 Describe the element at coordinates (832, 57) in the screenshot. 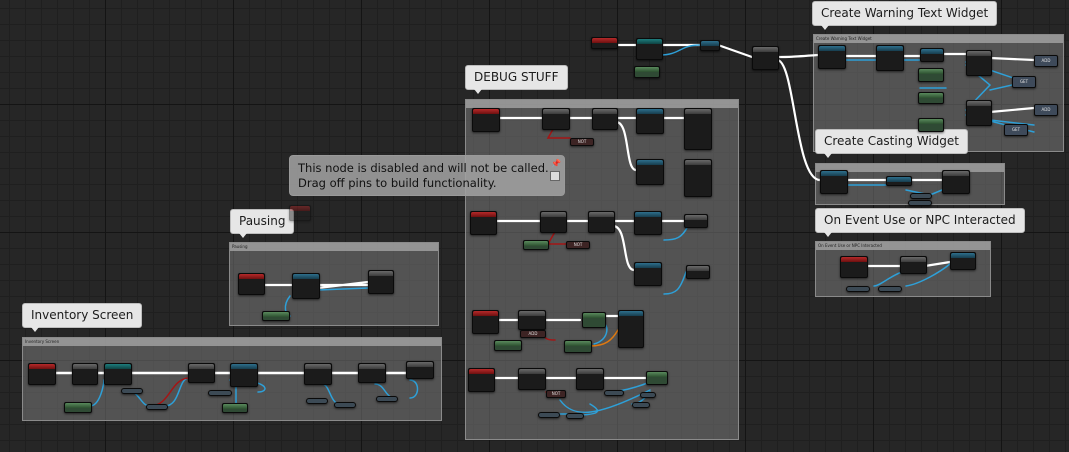

I see `warning-create-widget-node` at that location.